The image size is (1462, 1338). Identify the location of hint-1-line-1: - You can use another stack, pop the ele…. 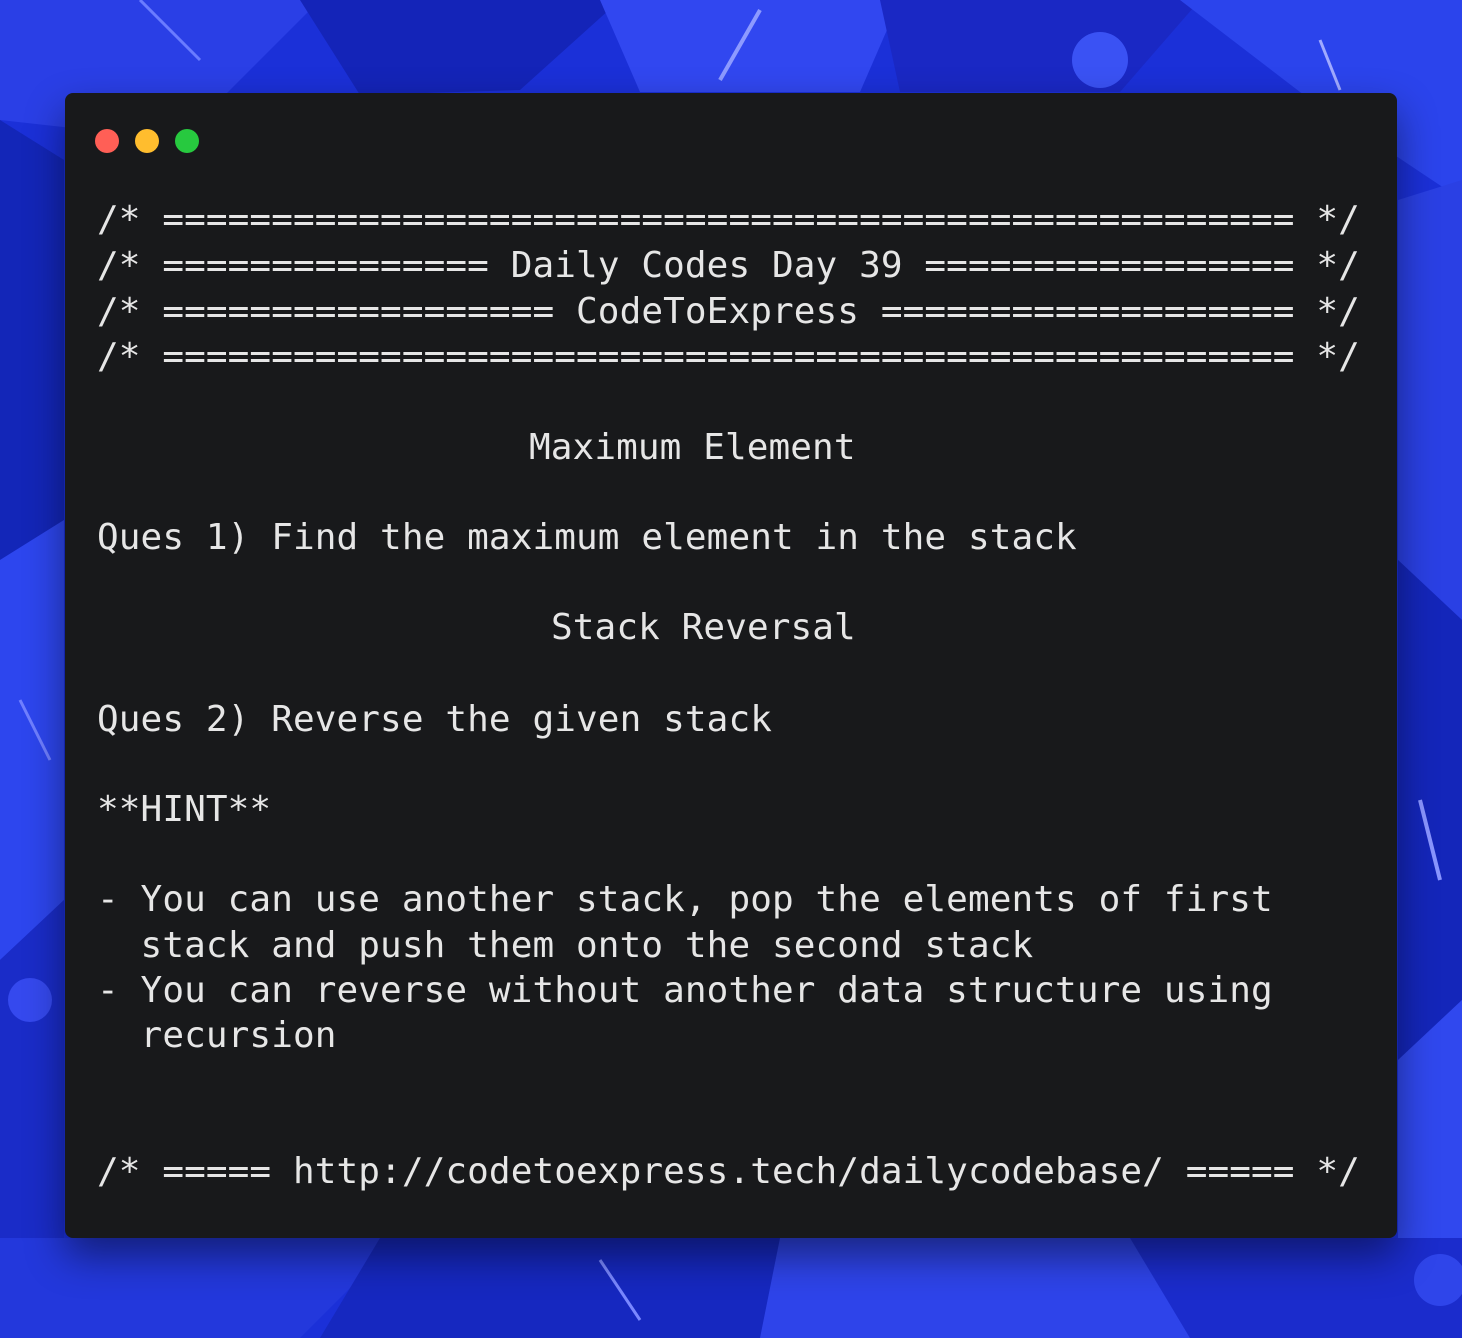
(685, 899).